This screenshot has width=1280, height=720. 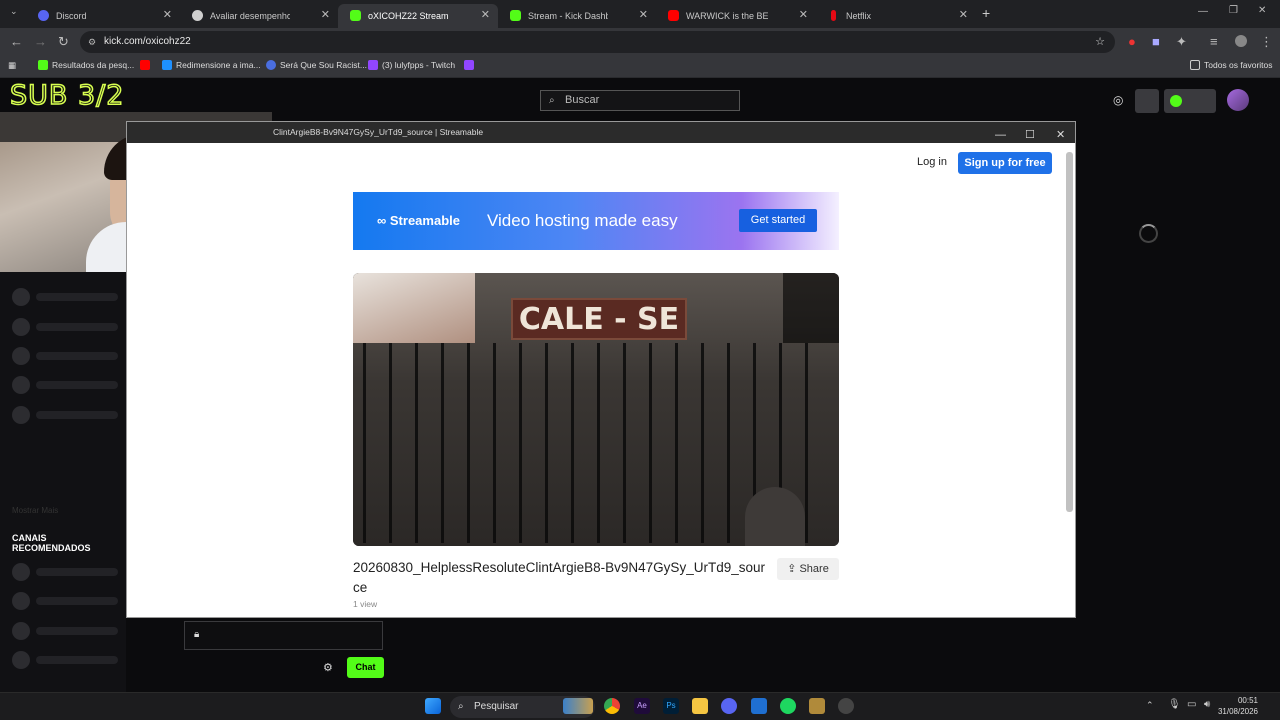 I want to click on chat-send-button: Chat, so click(x=365, y=667).